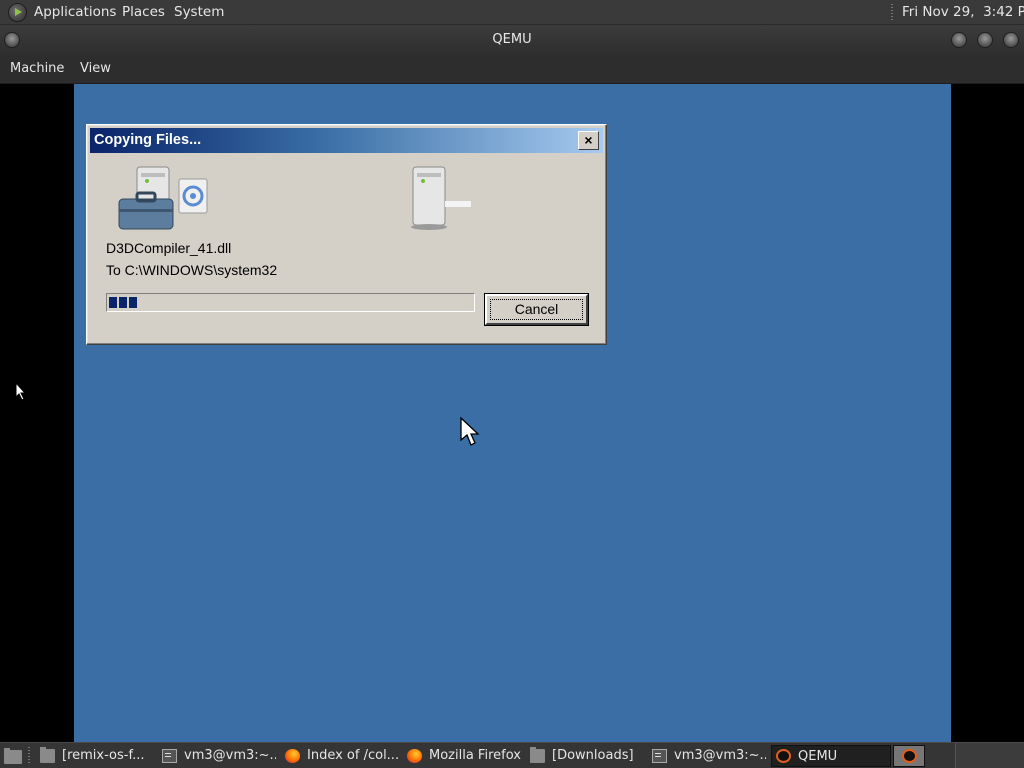  What do you see at coordinates (470, 431) in the screenshot?
I see `guest-cursor-icon` at bounding box center [470, 431].